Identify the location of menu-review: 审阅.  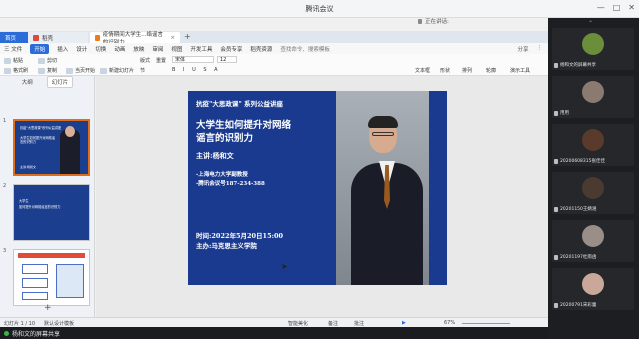
(157, 49).